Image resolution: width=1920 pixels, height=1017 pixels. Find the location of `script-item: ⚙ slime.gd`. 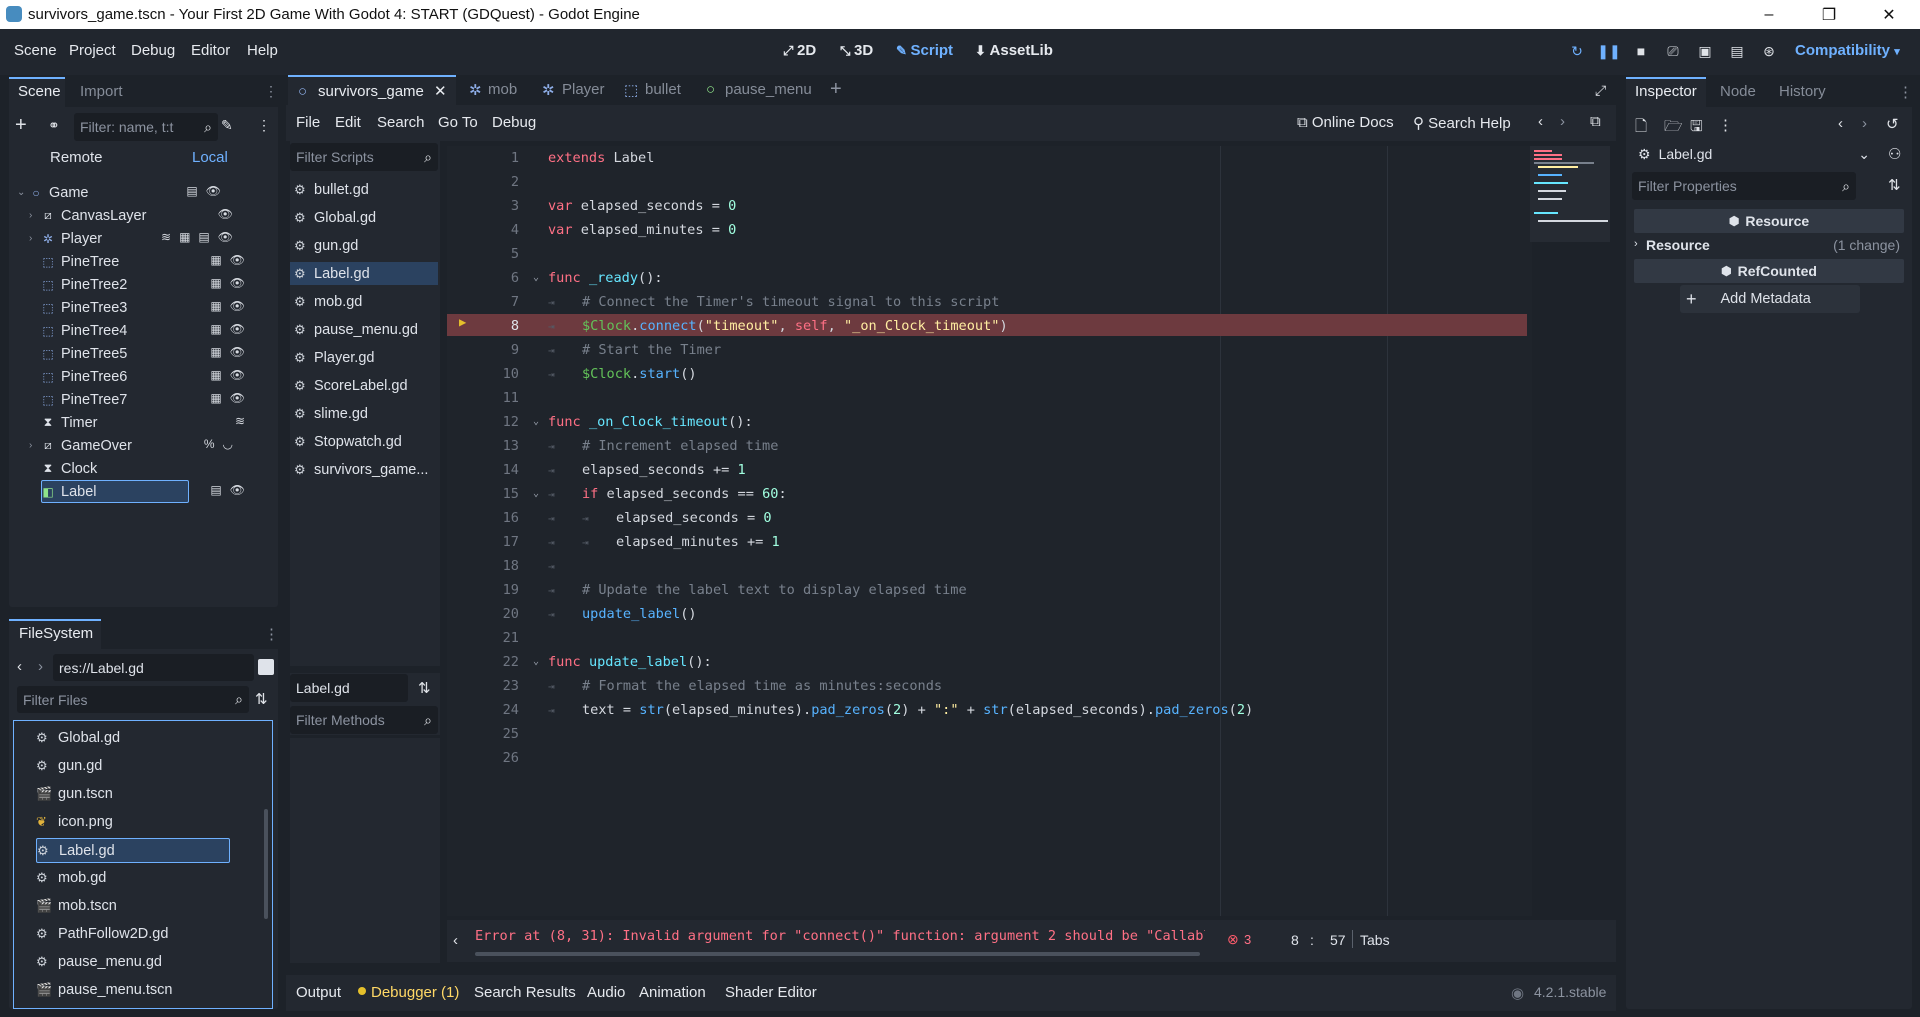

script-item: ⚙ slime.gd is located at coordinates (366, 413).